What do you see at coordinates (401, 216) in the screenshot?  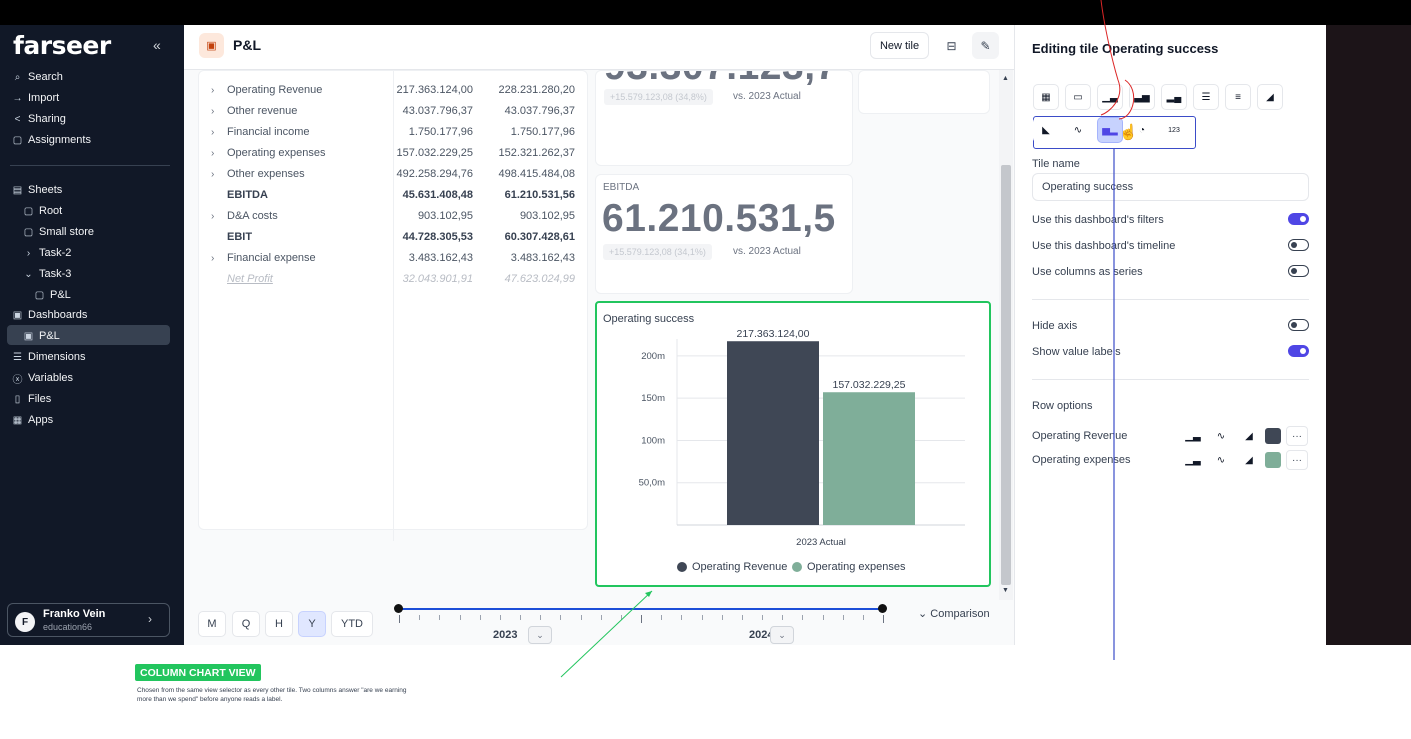 I see `table-row: › D&A costs 903.102,95 903.102,95` at bounding box center [401, 216].